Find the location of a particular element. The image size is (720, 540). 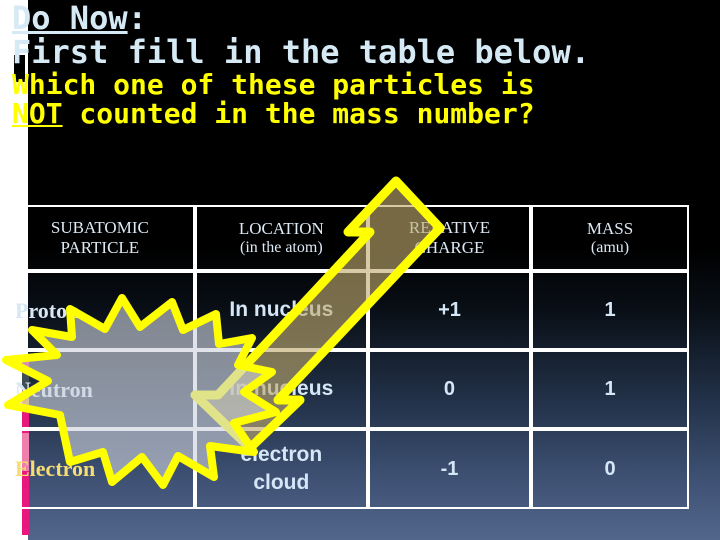

table-row: Neutron In nucleus 0 1 is located at coordinates (347, 389).